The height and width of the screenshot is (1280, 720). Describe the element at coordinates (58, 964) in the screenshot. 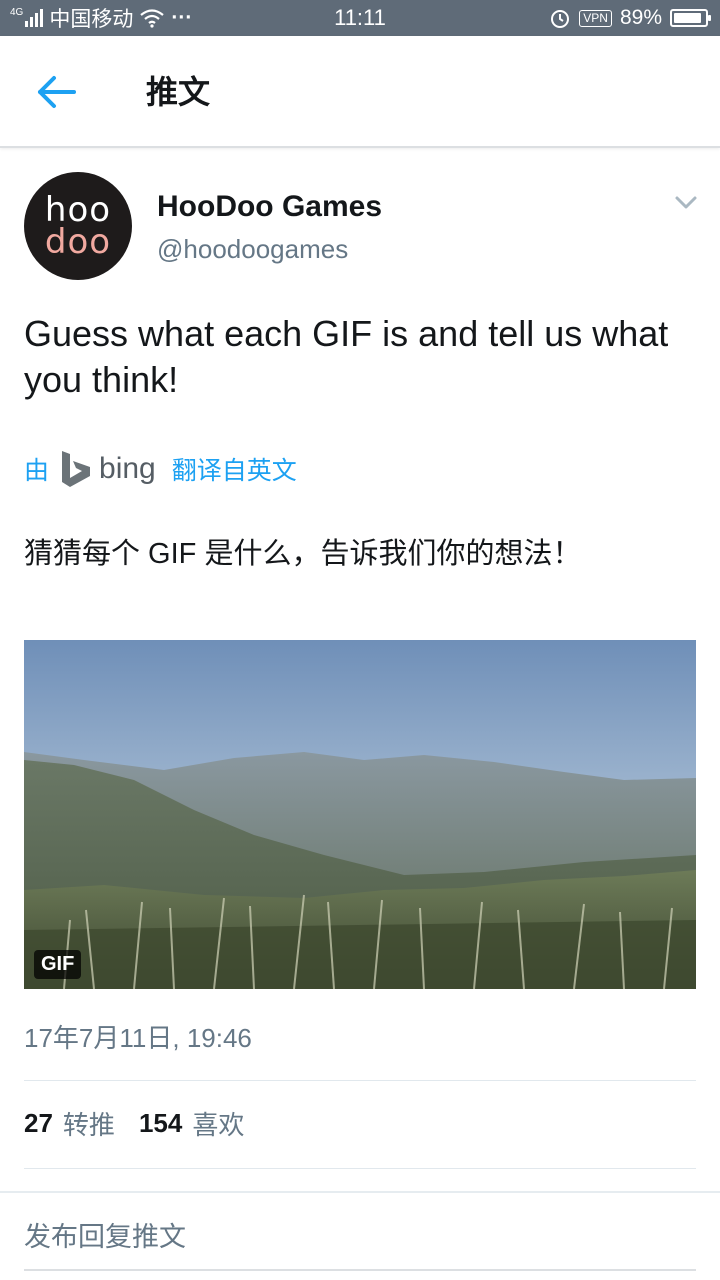

I see `gif-badge: GIF` at that location.